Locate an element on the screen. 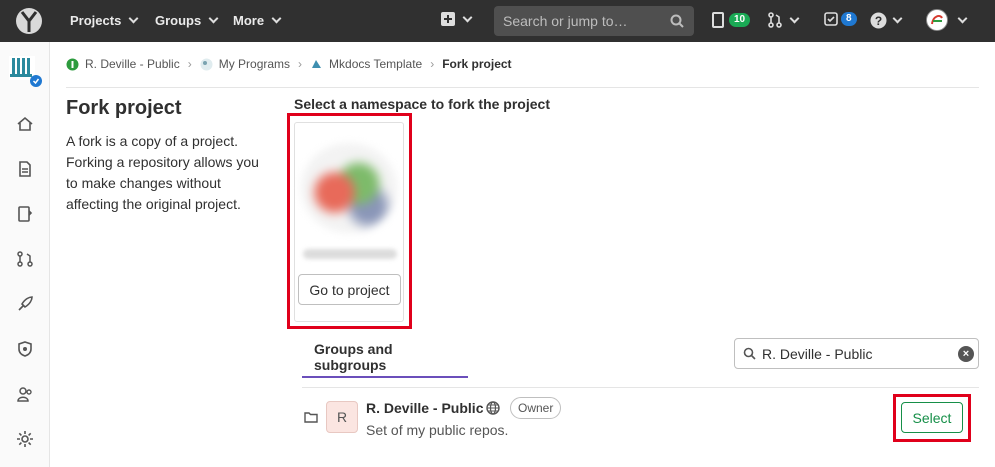 Image resolution: width=995 pixels, height=467 pixels. help-icon: ? is located at coordinates (878, 20).